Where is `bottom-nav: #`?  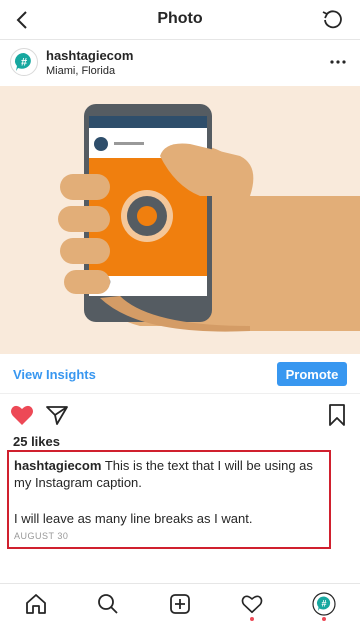
bottom-nav: # is located at coordinates (180, 603).